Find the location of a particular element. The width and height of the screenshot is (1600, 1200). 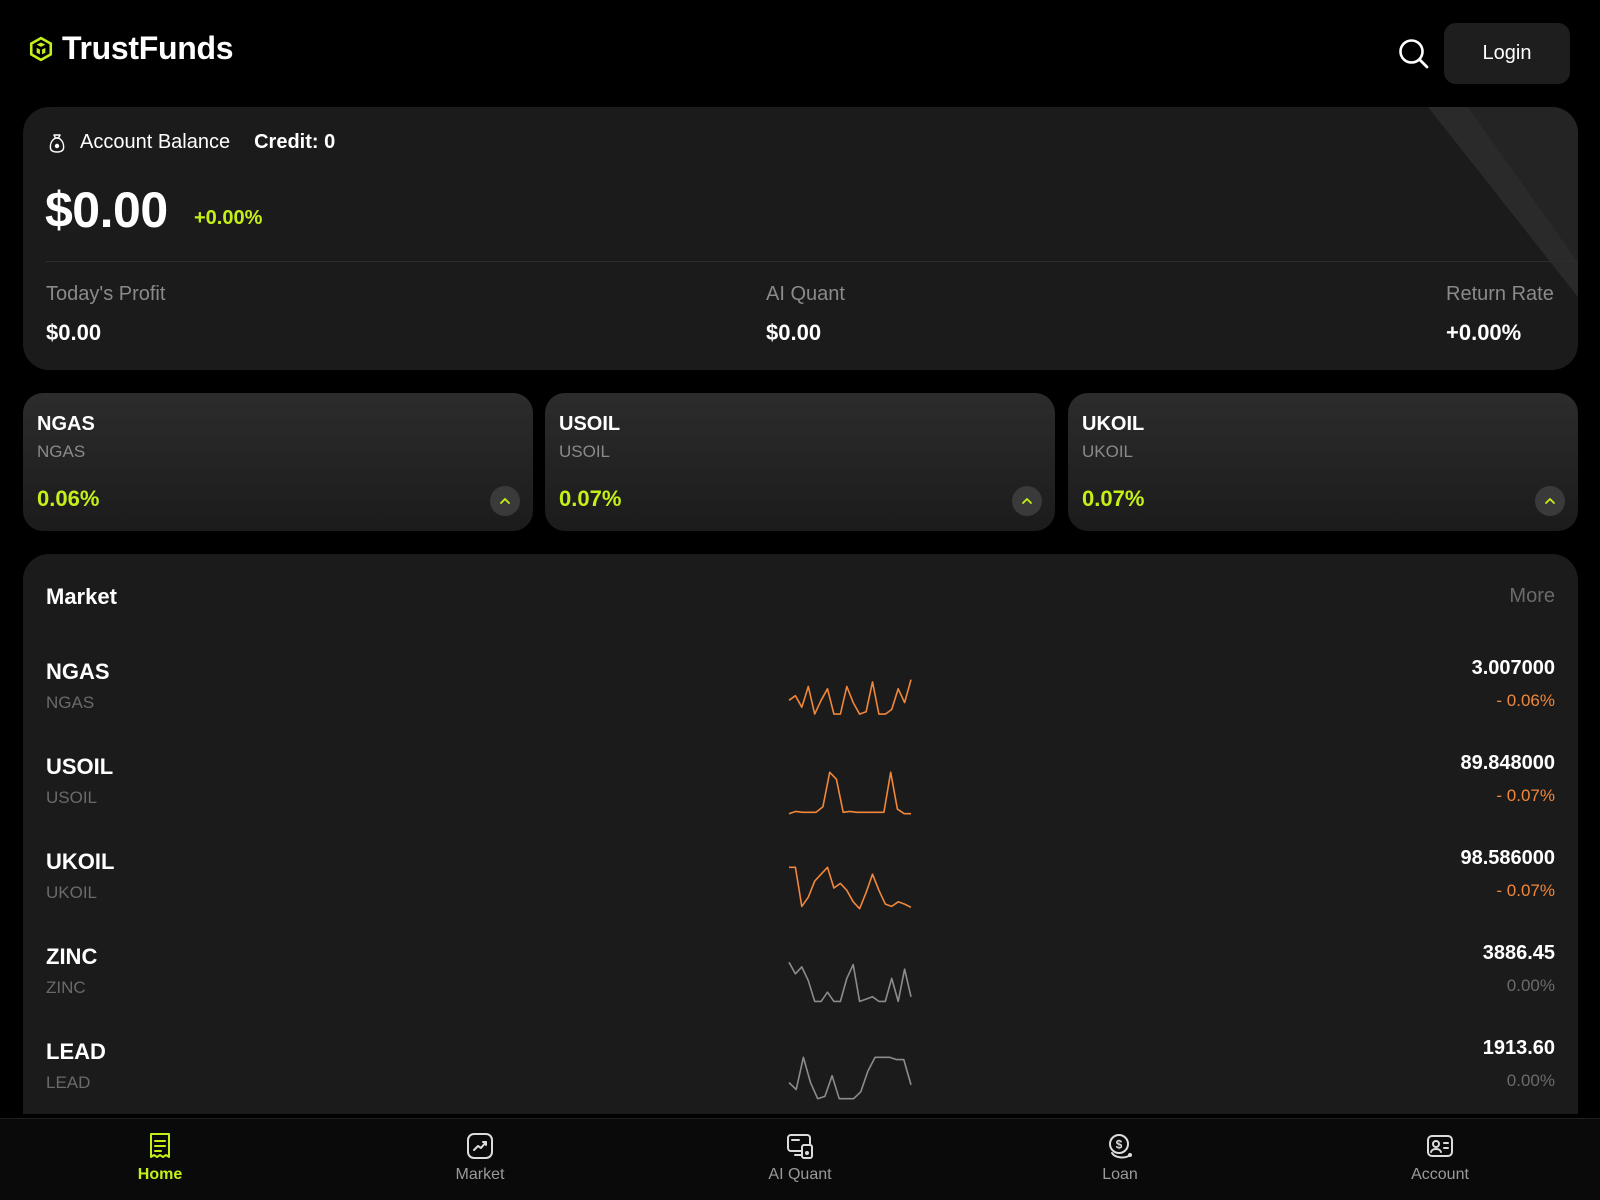

stat-label: AI Quant is located at coordinates (805, 294).